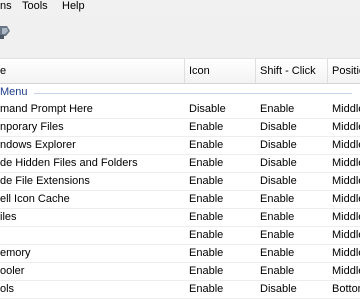  I want to click on cell-name: de File Extensions, so click(45, 181).